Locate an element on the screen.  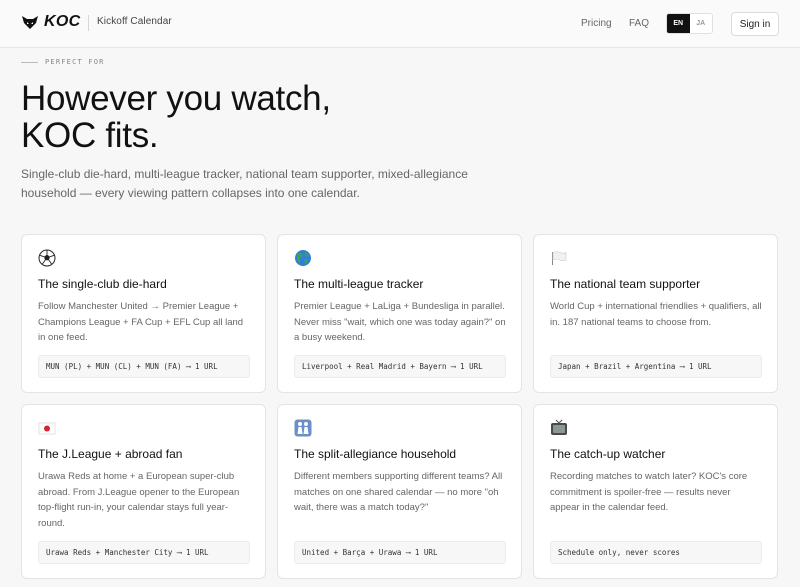
sign-in-button: Sign in is located at coordinates (755, 24).